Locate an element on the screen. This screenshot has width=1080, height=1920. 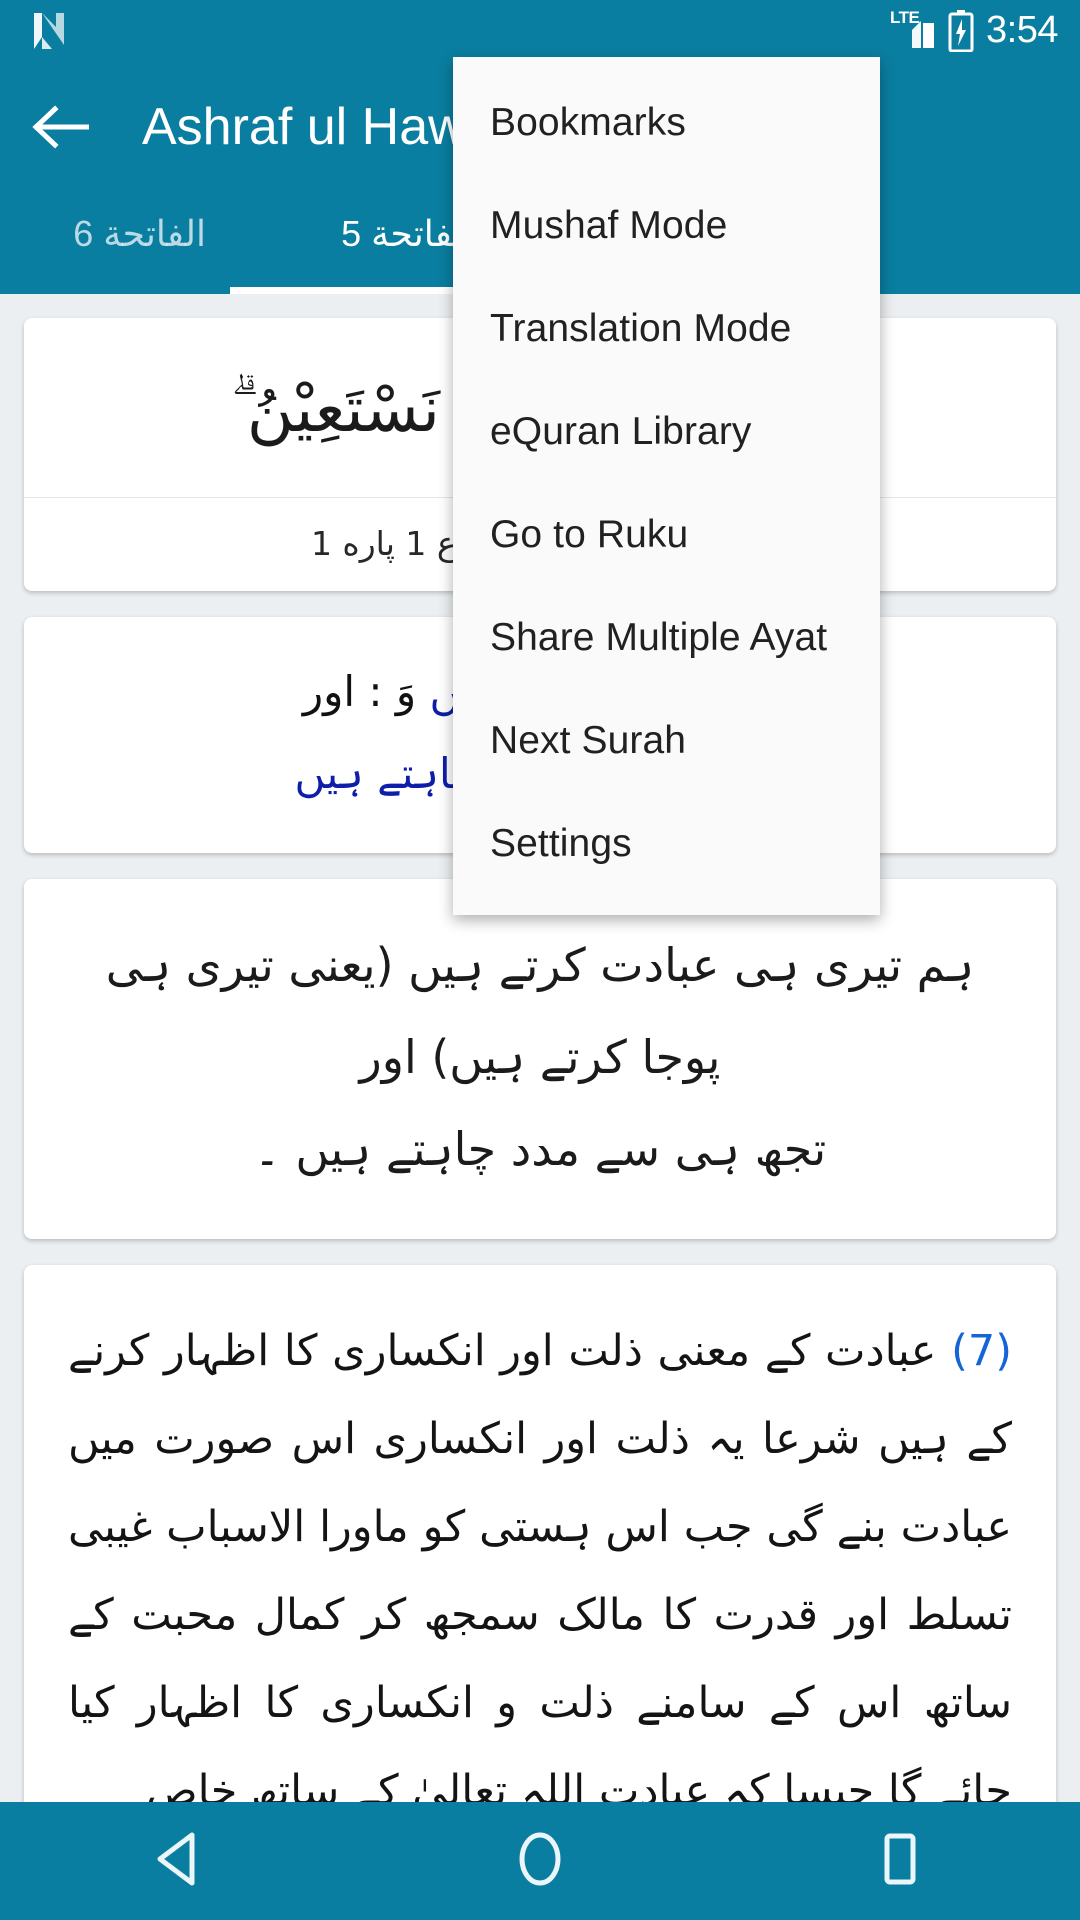
translation-line-2: تجھ ہی سے مدد چاہتے ہیں ۔ is located at coordinates (540, 1148).